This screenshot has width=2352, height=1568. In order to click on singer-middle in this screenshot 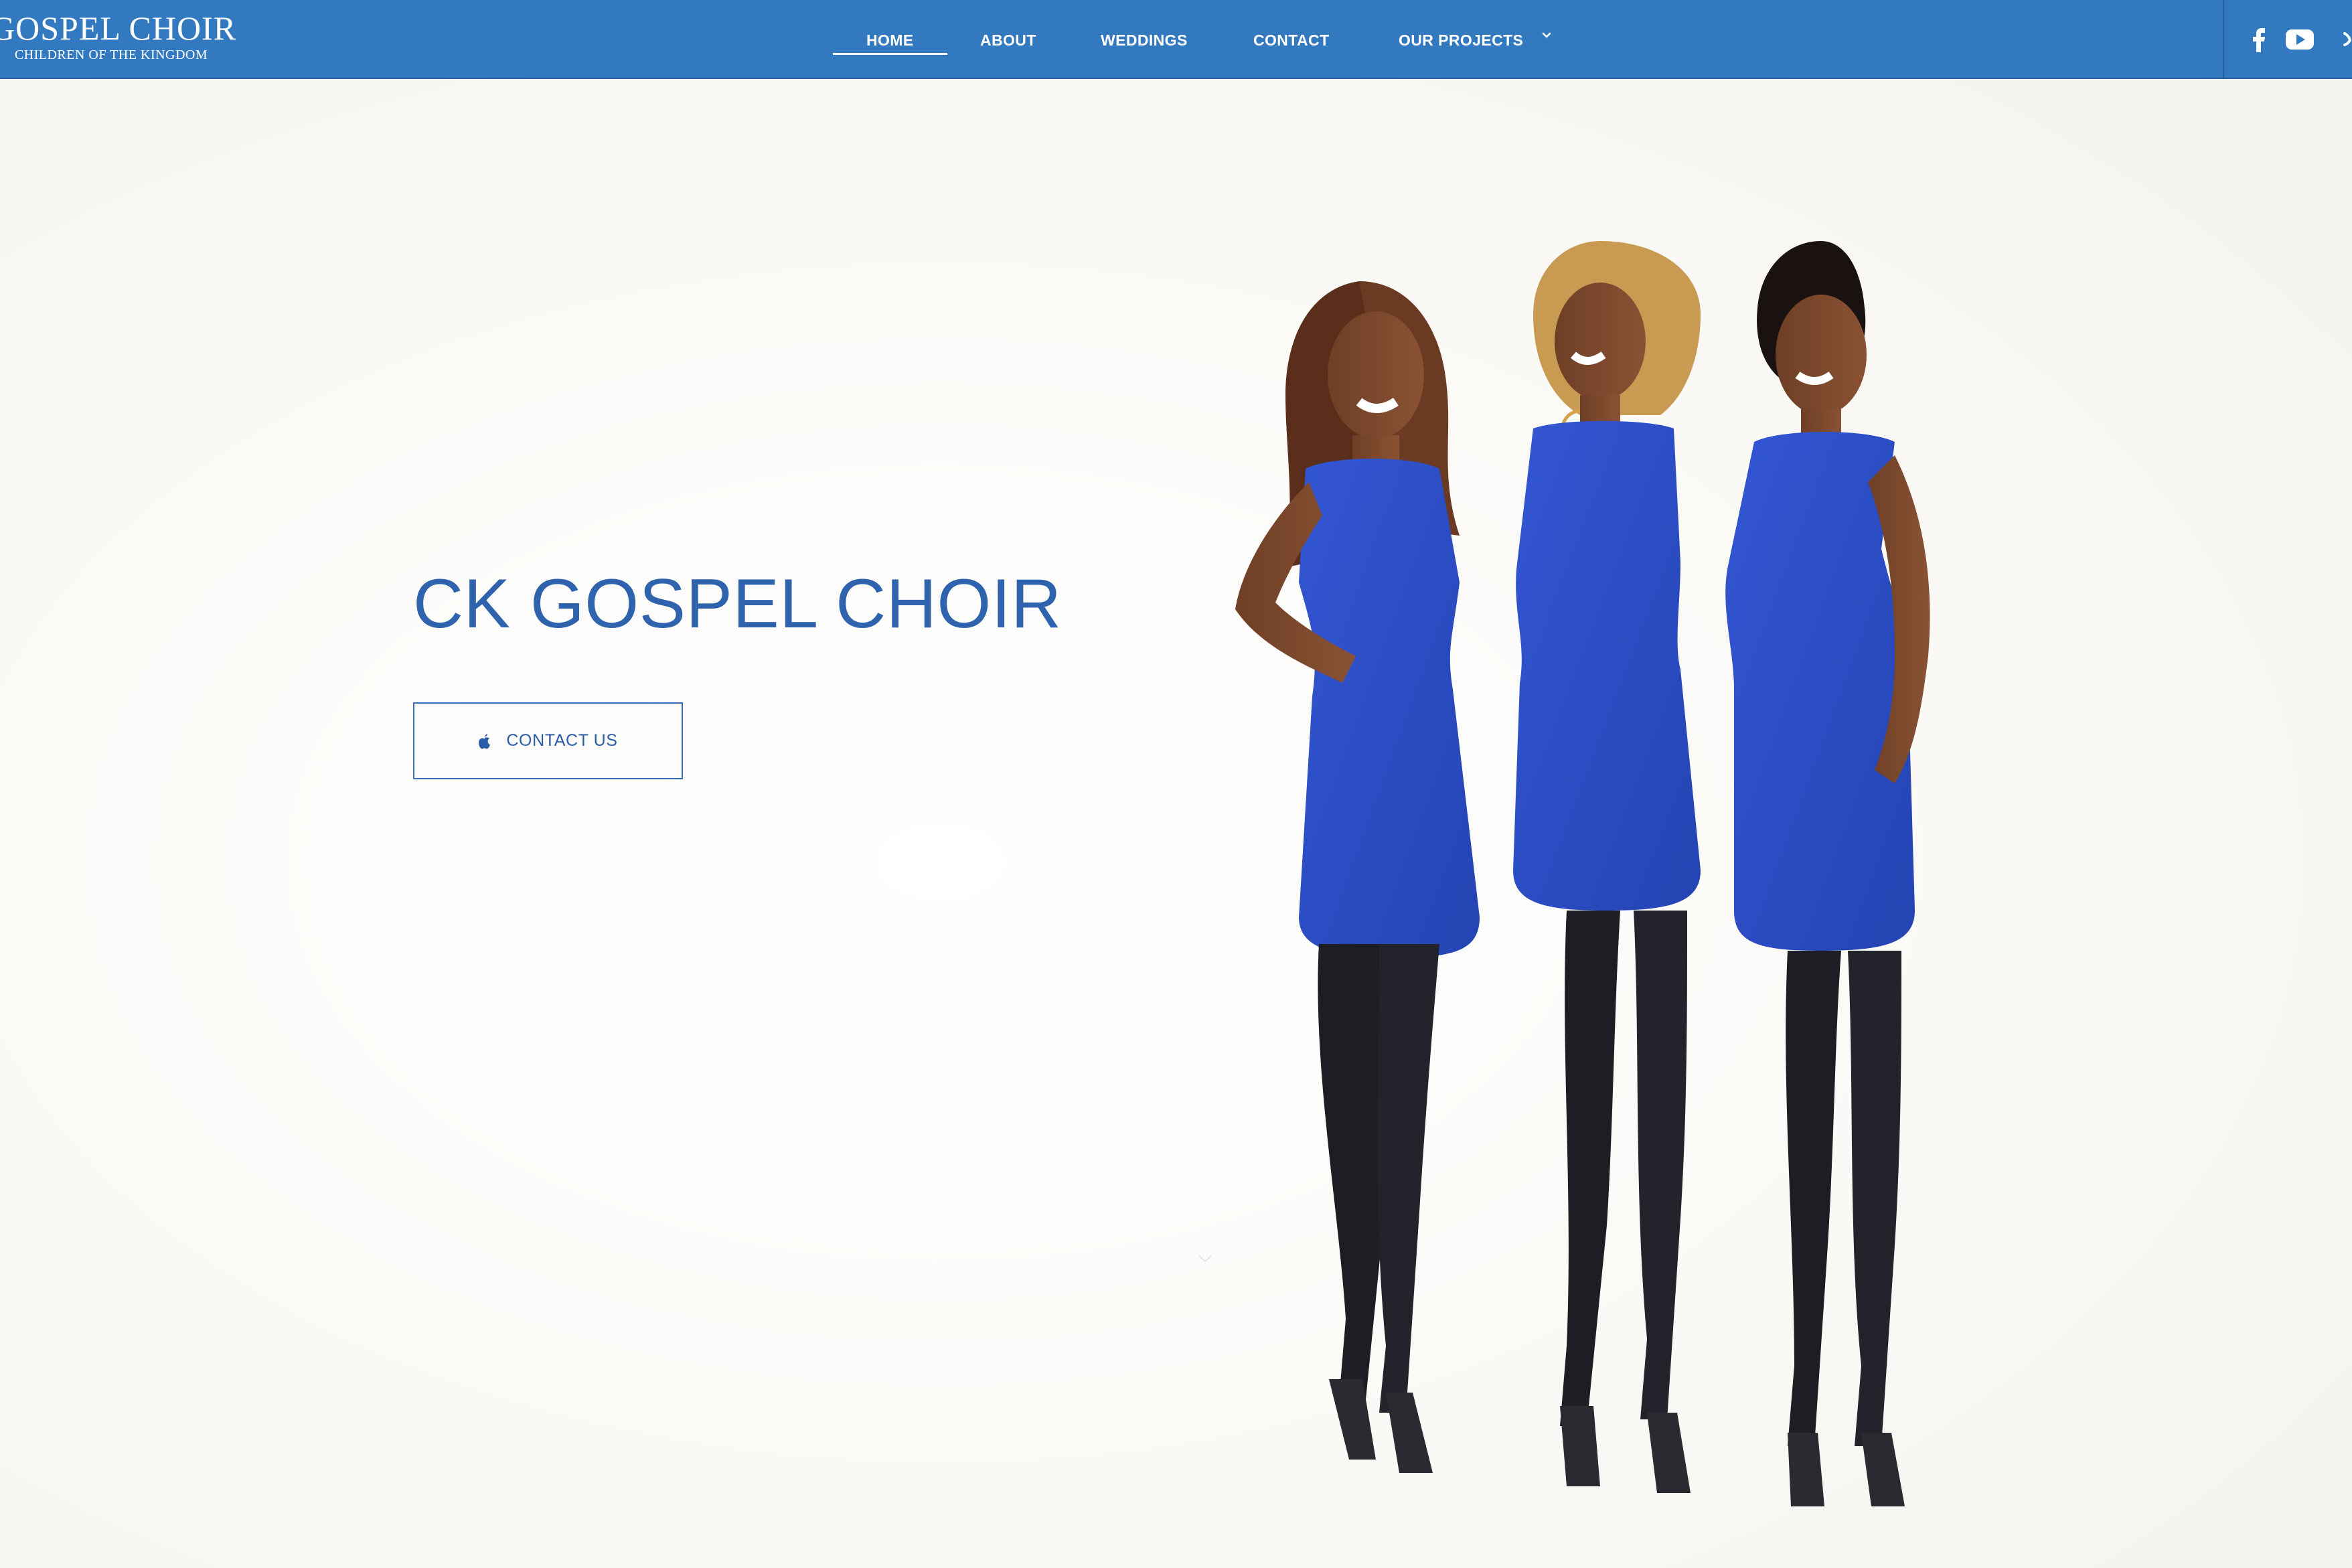, I will do `click(1607, 867)`.